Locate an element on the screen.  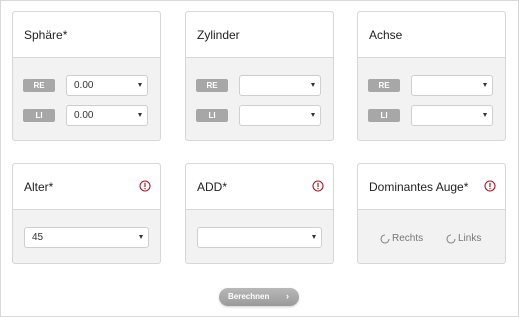
zylinder-re-select is located at coordinates (280, 85).